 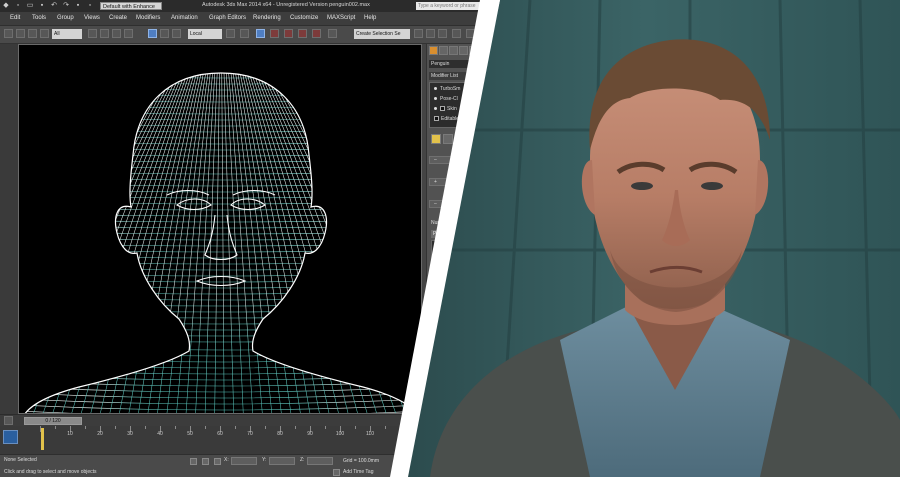 What do you see at coordinates (454, 182) in the screenshot?
I see `rollout-header: +` at bounding box center [454, 182].